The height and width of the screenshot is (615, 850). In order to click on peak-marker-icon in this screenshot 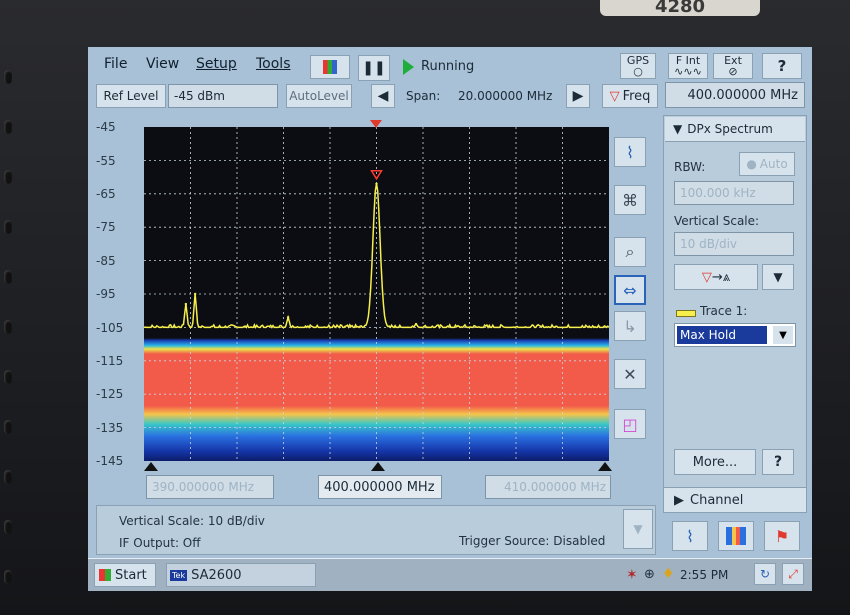, I will do `click(376, 175)`.